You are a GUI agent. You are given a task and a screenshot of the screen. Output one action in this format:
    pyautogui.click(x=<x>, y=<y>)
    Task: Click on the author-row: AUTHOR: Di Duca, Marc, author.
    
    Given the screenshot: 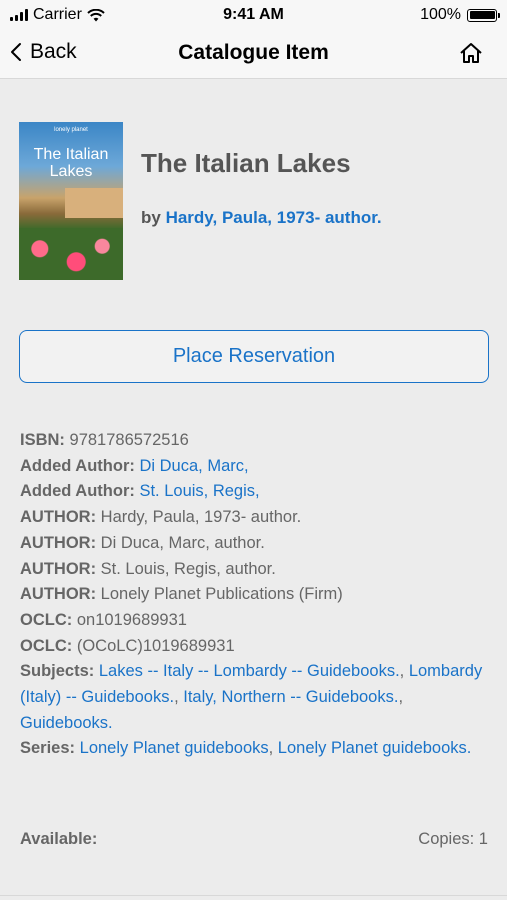 What is the action you would take?
    pyautogui.click(x=252, y=544)
    